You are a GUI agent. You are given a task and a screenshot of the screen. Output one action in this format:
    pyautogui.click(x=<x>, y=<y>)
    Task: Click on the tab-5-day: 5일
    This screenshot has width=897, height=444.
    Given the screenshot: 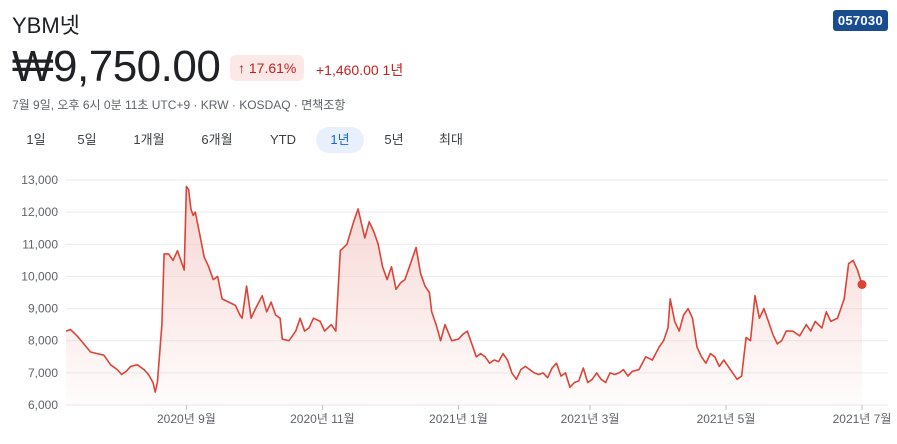 What is the action you would take?
    pyautogui.click(x=87, y=140)
    